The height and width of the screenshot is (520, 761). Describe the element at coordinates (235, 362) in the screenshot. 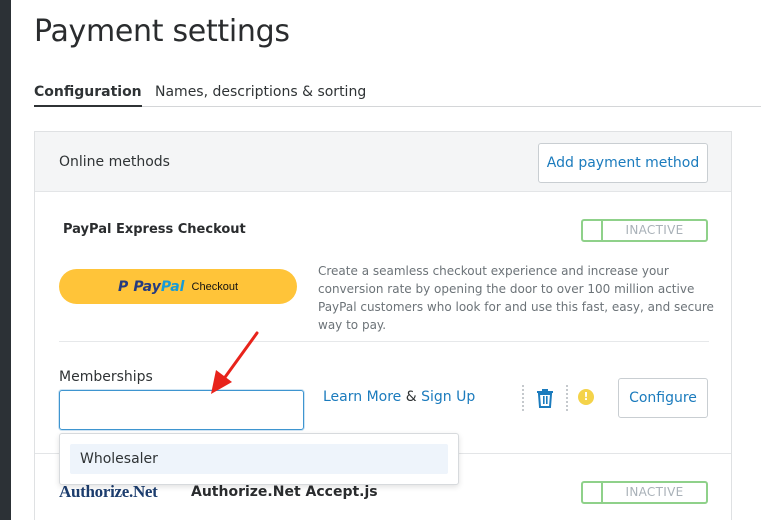

I see `annotation-arrow-icon` at that location.